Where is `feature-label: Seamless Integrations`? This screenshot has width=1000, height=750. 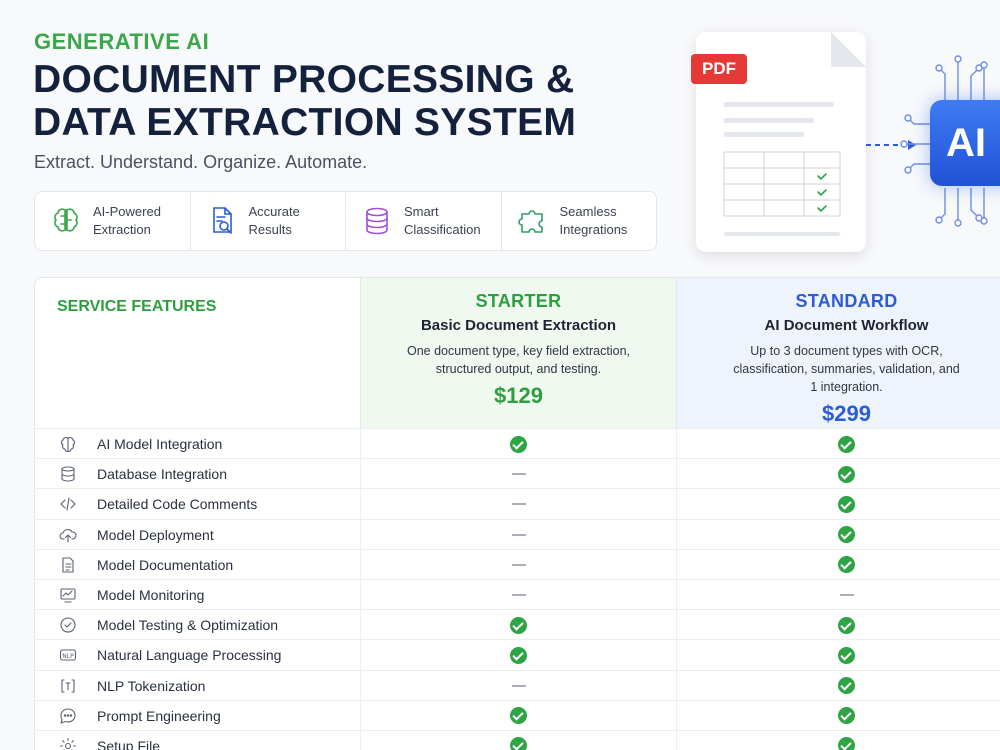
feature-label: Seamless Integrations is located at coordinates (593, 220).